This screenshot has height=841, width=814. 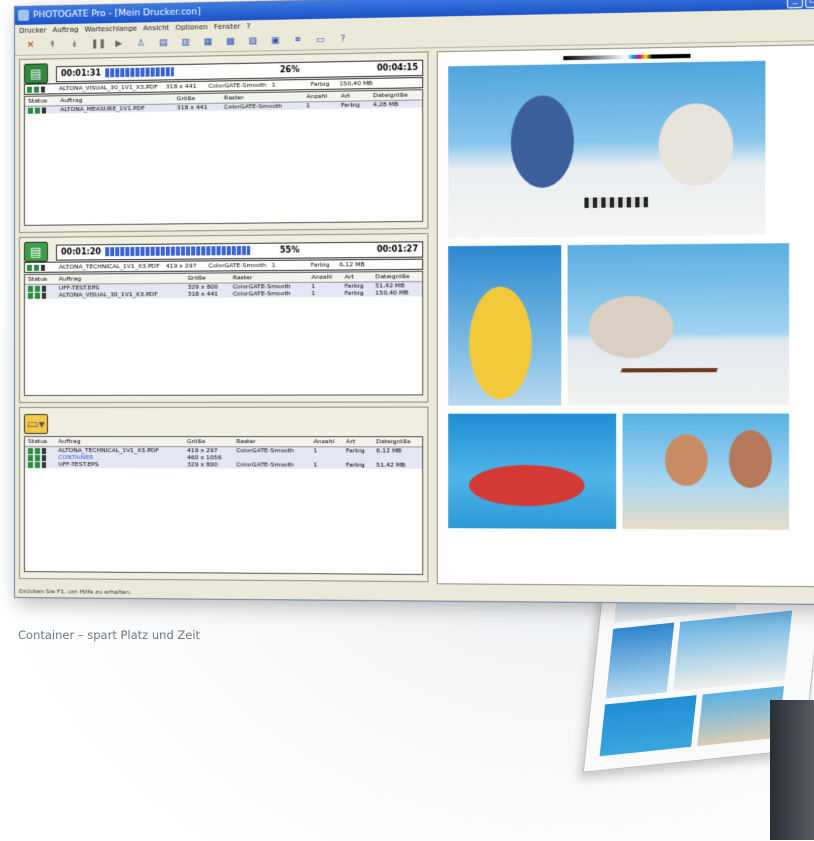 I want to click on figure-boy, so click(x=686, y=460).